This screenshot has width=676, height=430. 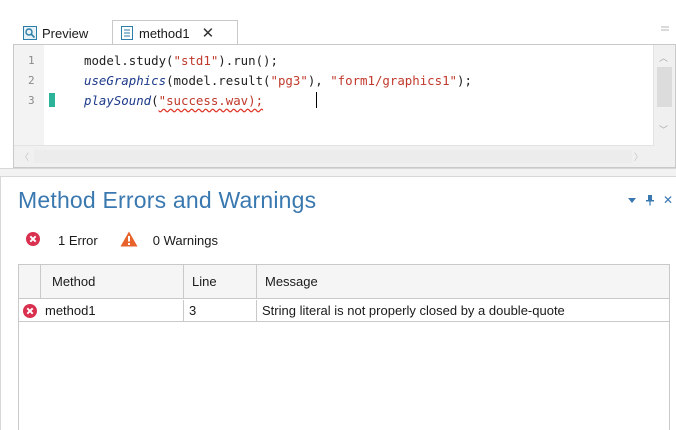 I want to click on preview-icon, so click(x=30, y=33).